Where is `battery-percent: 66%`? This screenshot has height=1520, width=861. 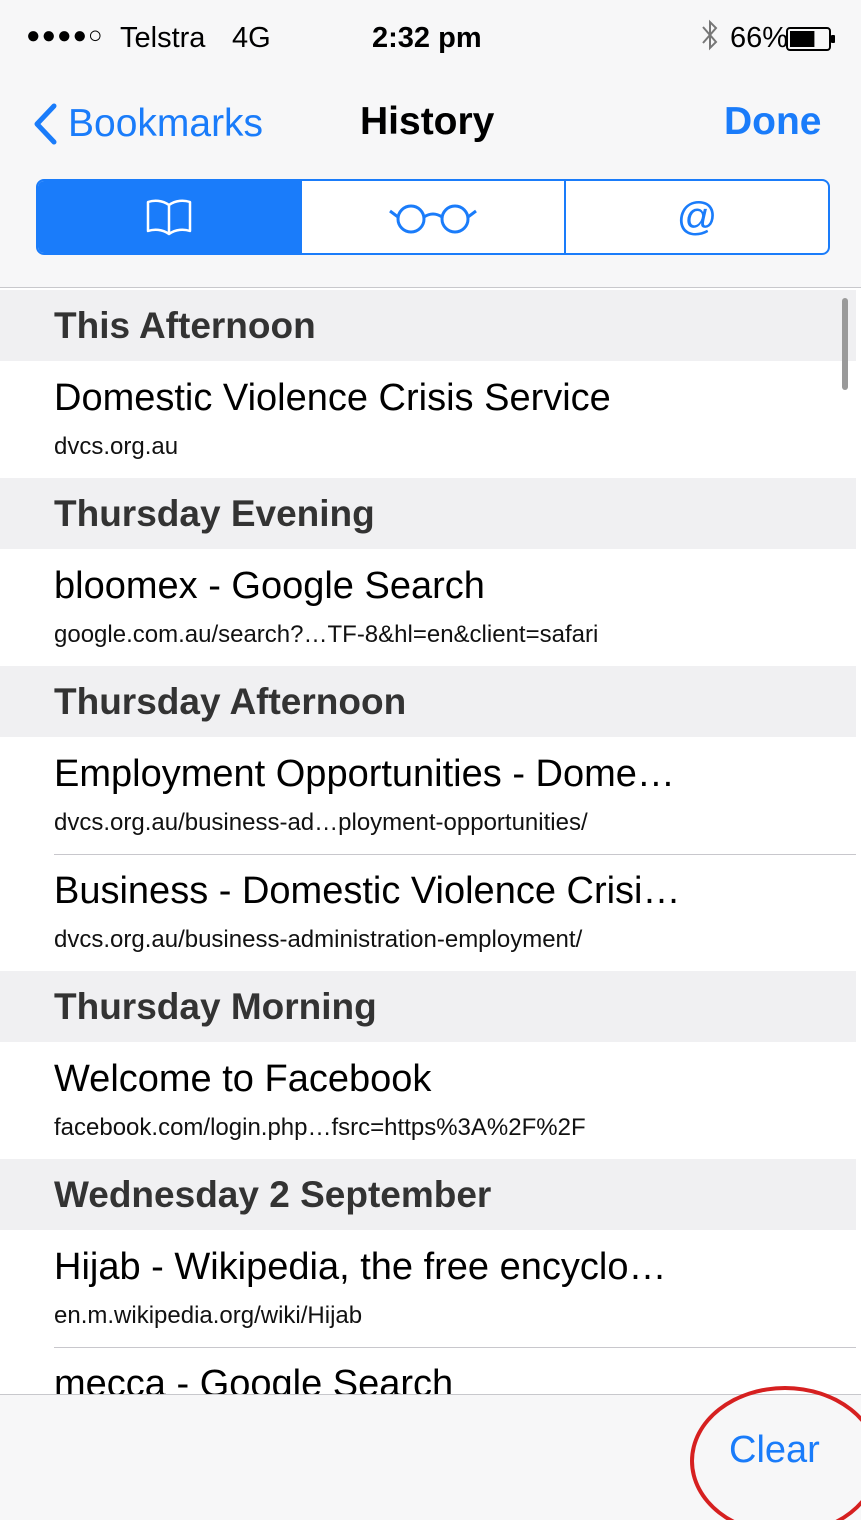 battery-percent: 66% is located at coordinates (759, 38).